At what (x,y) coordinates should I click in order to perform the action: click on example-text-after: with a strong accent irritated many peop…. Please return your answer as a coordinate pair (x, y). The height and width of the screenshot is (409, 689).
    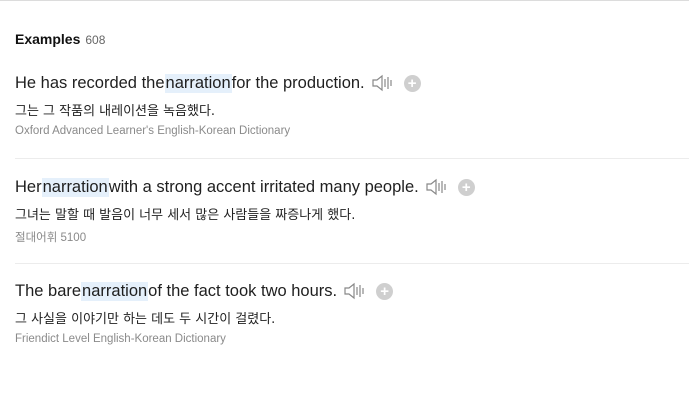
    Looking at the image, I should click on (263, 186).